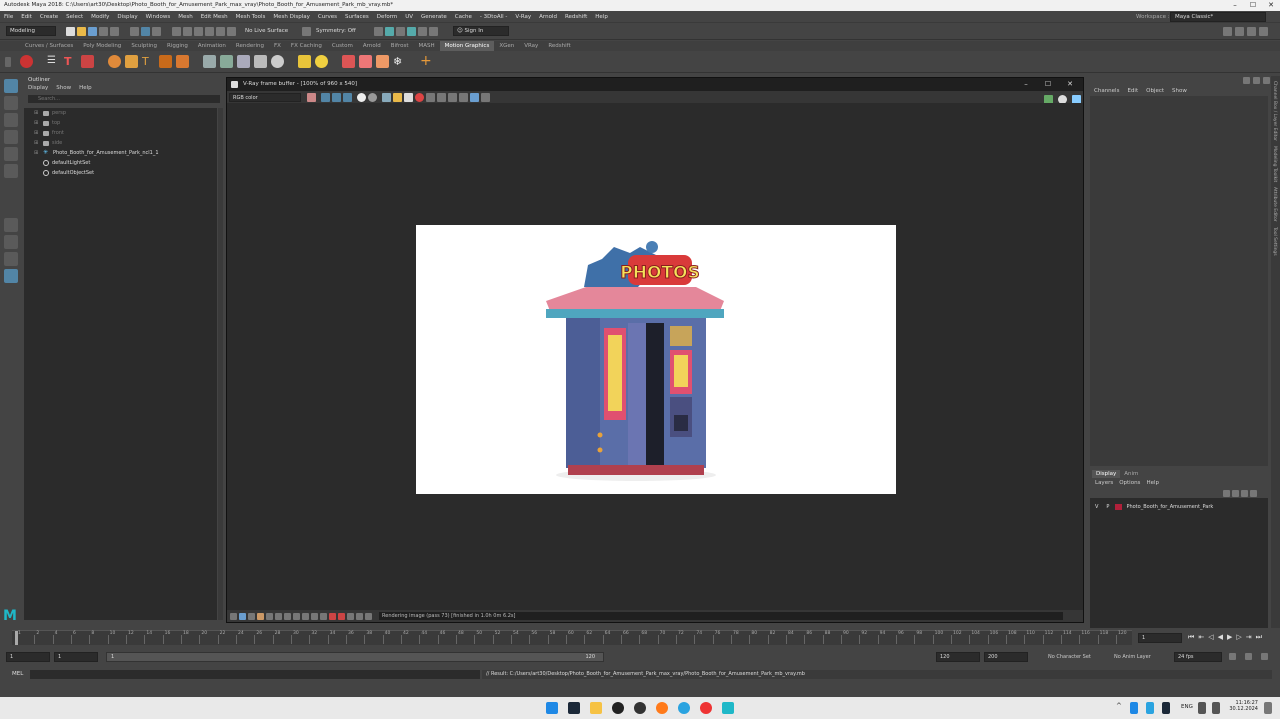 Image resolution: width=1280 pixels, height=719 pixels. What do you see at coordinates (8, 61) in the screenshot?
I see `shelf-settings-icon` at bounding box center [8, 61].